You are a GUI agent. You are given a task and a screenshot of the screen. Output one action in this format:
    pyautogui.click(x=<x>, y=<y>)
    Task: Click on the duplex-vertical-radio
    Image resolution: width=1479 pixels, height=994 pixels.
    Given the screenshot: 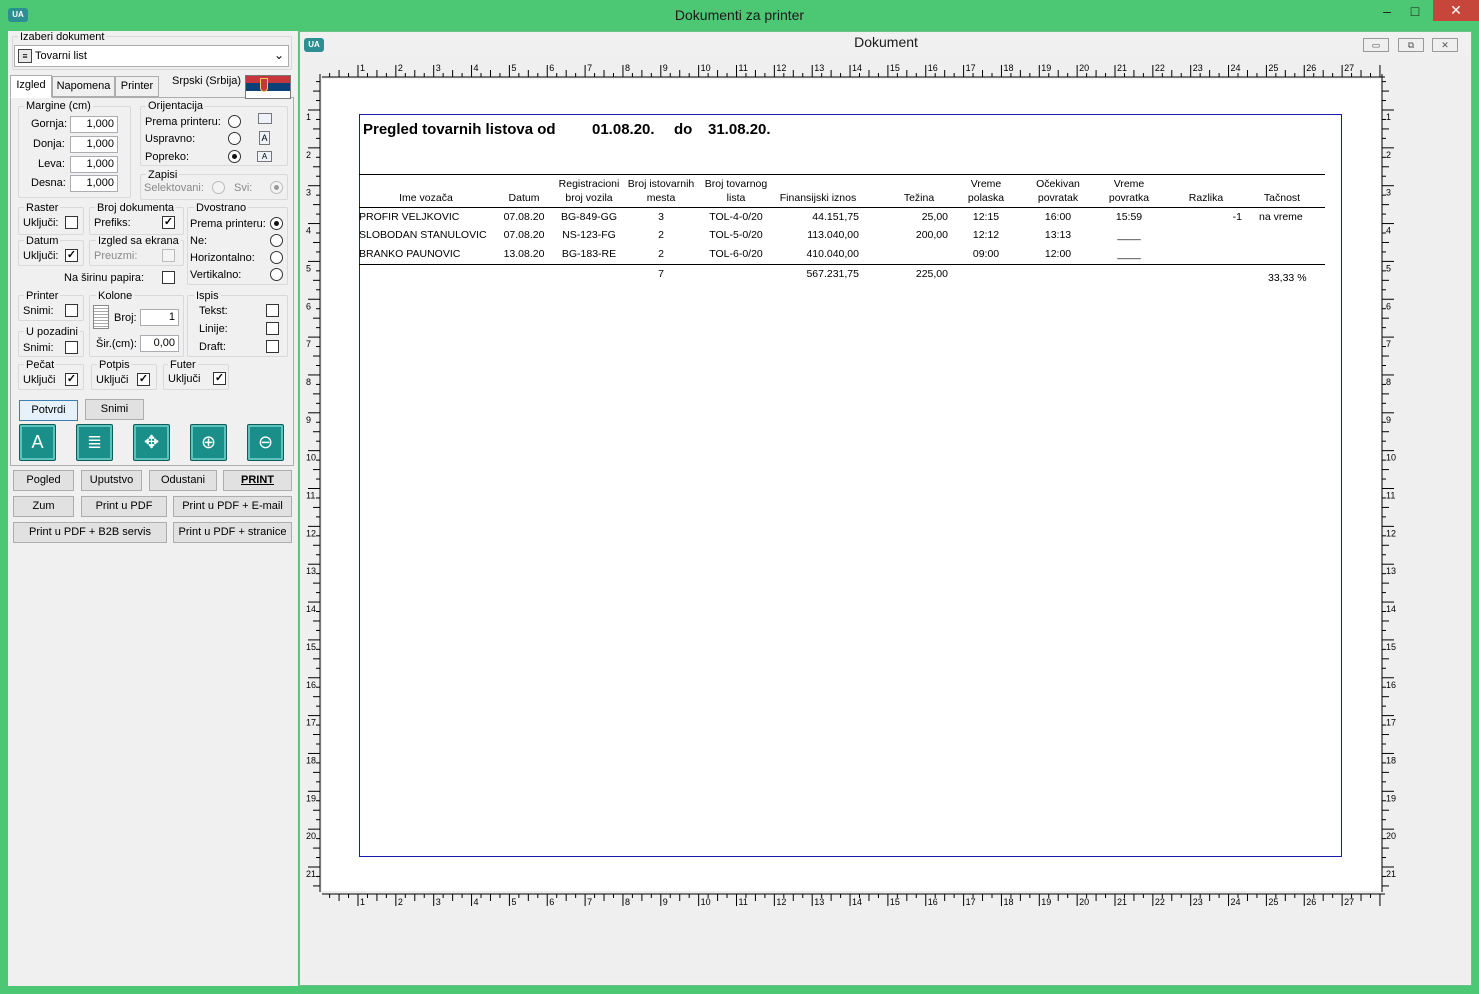 What is the action you would take?
    pyautogui.click(x=276, y=274)
    